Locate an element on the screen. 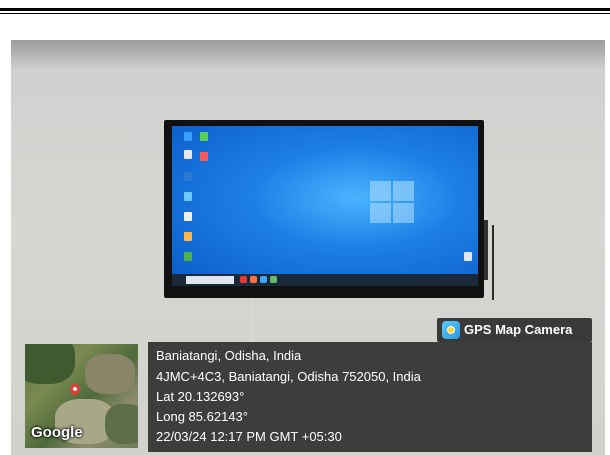 Image resolution: width=610 pixels, height=455 pixels. taskbar-search-box is located at coordinates (210, 280).